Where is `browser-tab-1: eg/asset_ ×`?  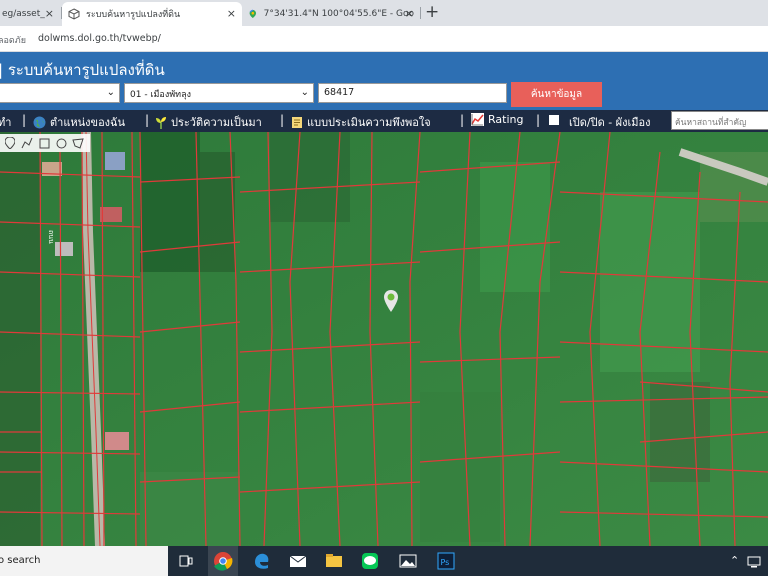
browser-tab-1: eg/asset_ × is located at coordinates (29, 14).